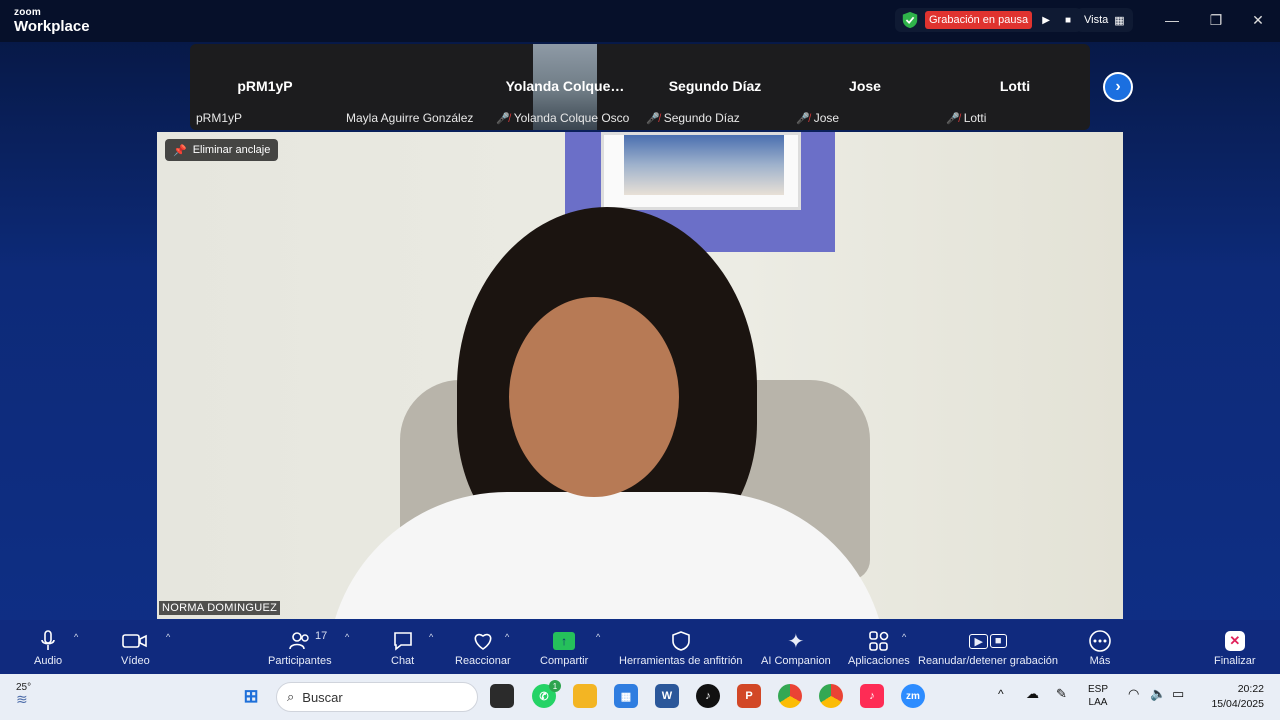 This screenshot has width=1280, height=720. I want to click on participant-label: pRM1yP, so click(219, 118).